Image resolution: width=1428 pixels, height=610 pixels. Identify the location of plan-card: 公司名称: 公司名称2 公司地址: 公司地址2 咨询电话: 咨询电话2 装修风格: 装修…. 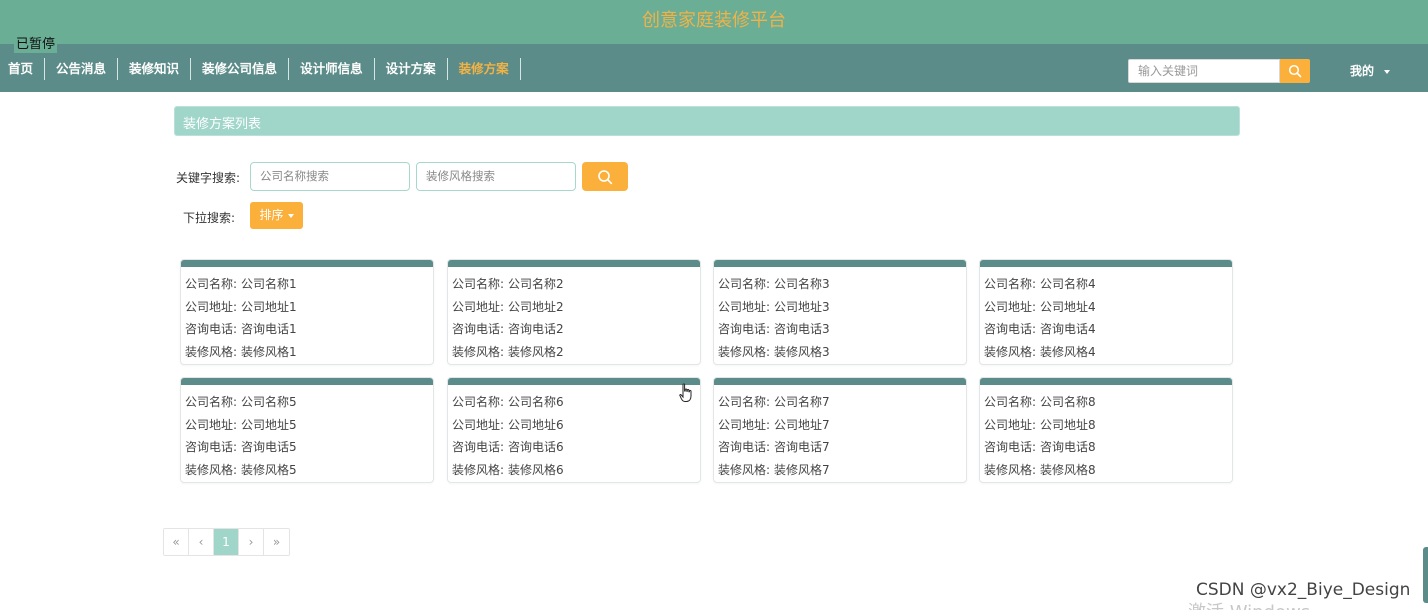
(574, 312).